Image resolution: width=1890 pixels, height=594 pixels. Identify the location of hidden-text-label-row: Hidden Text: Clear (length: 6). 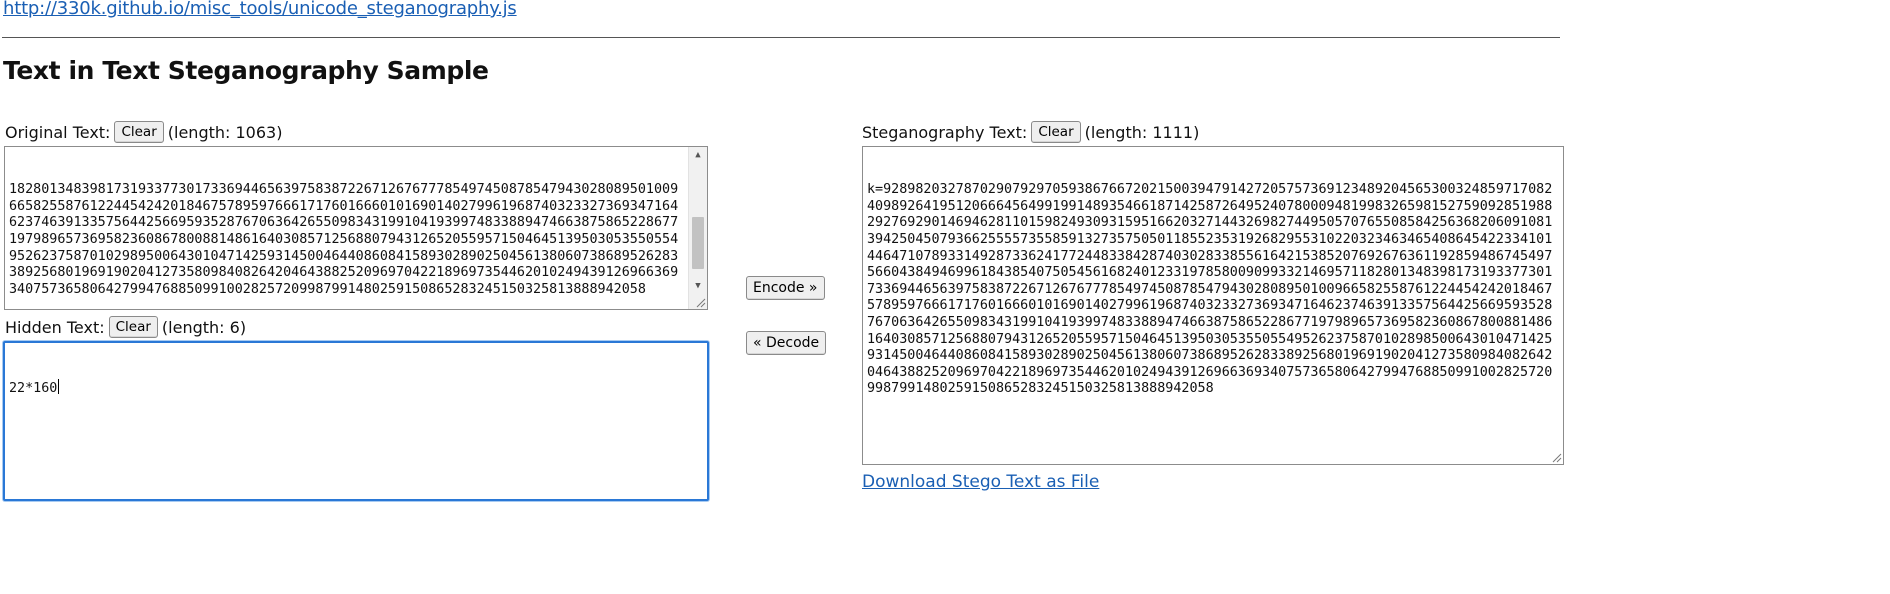
(125, 327).